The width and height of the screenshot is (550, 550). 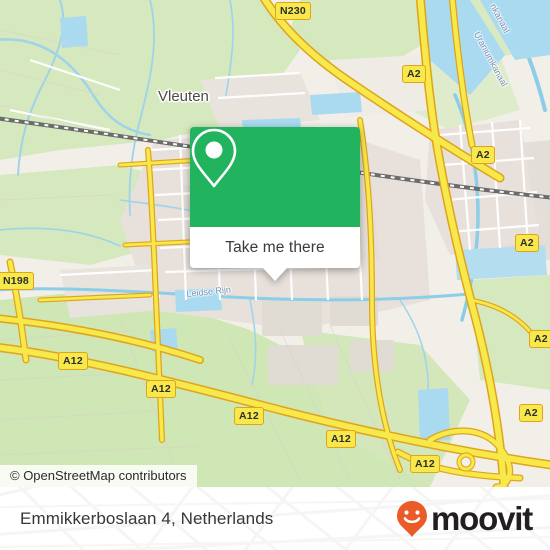 I want to click on moovit-logo: moovit, so click(x=464, y=519).